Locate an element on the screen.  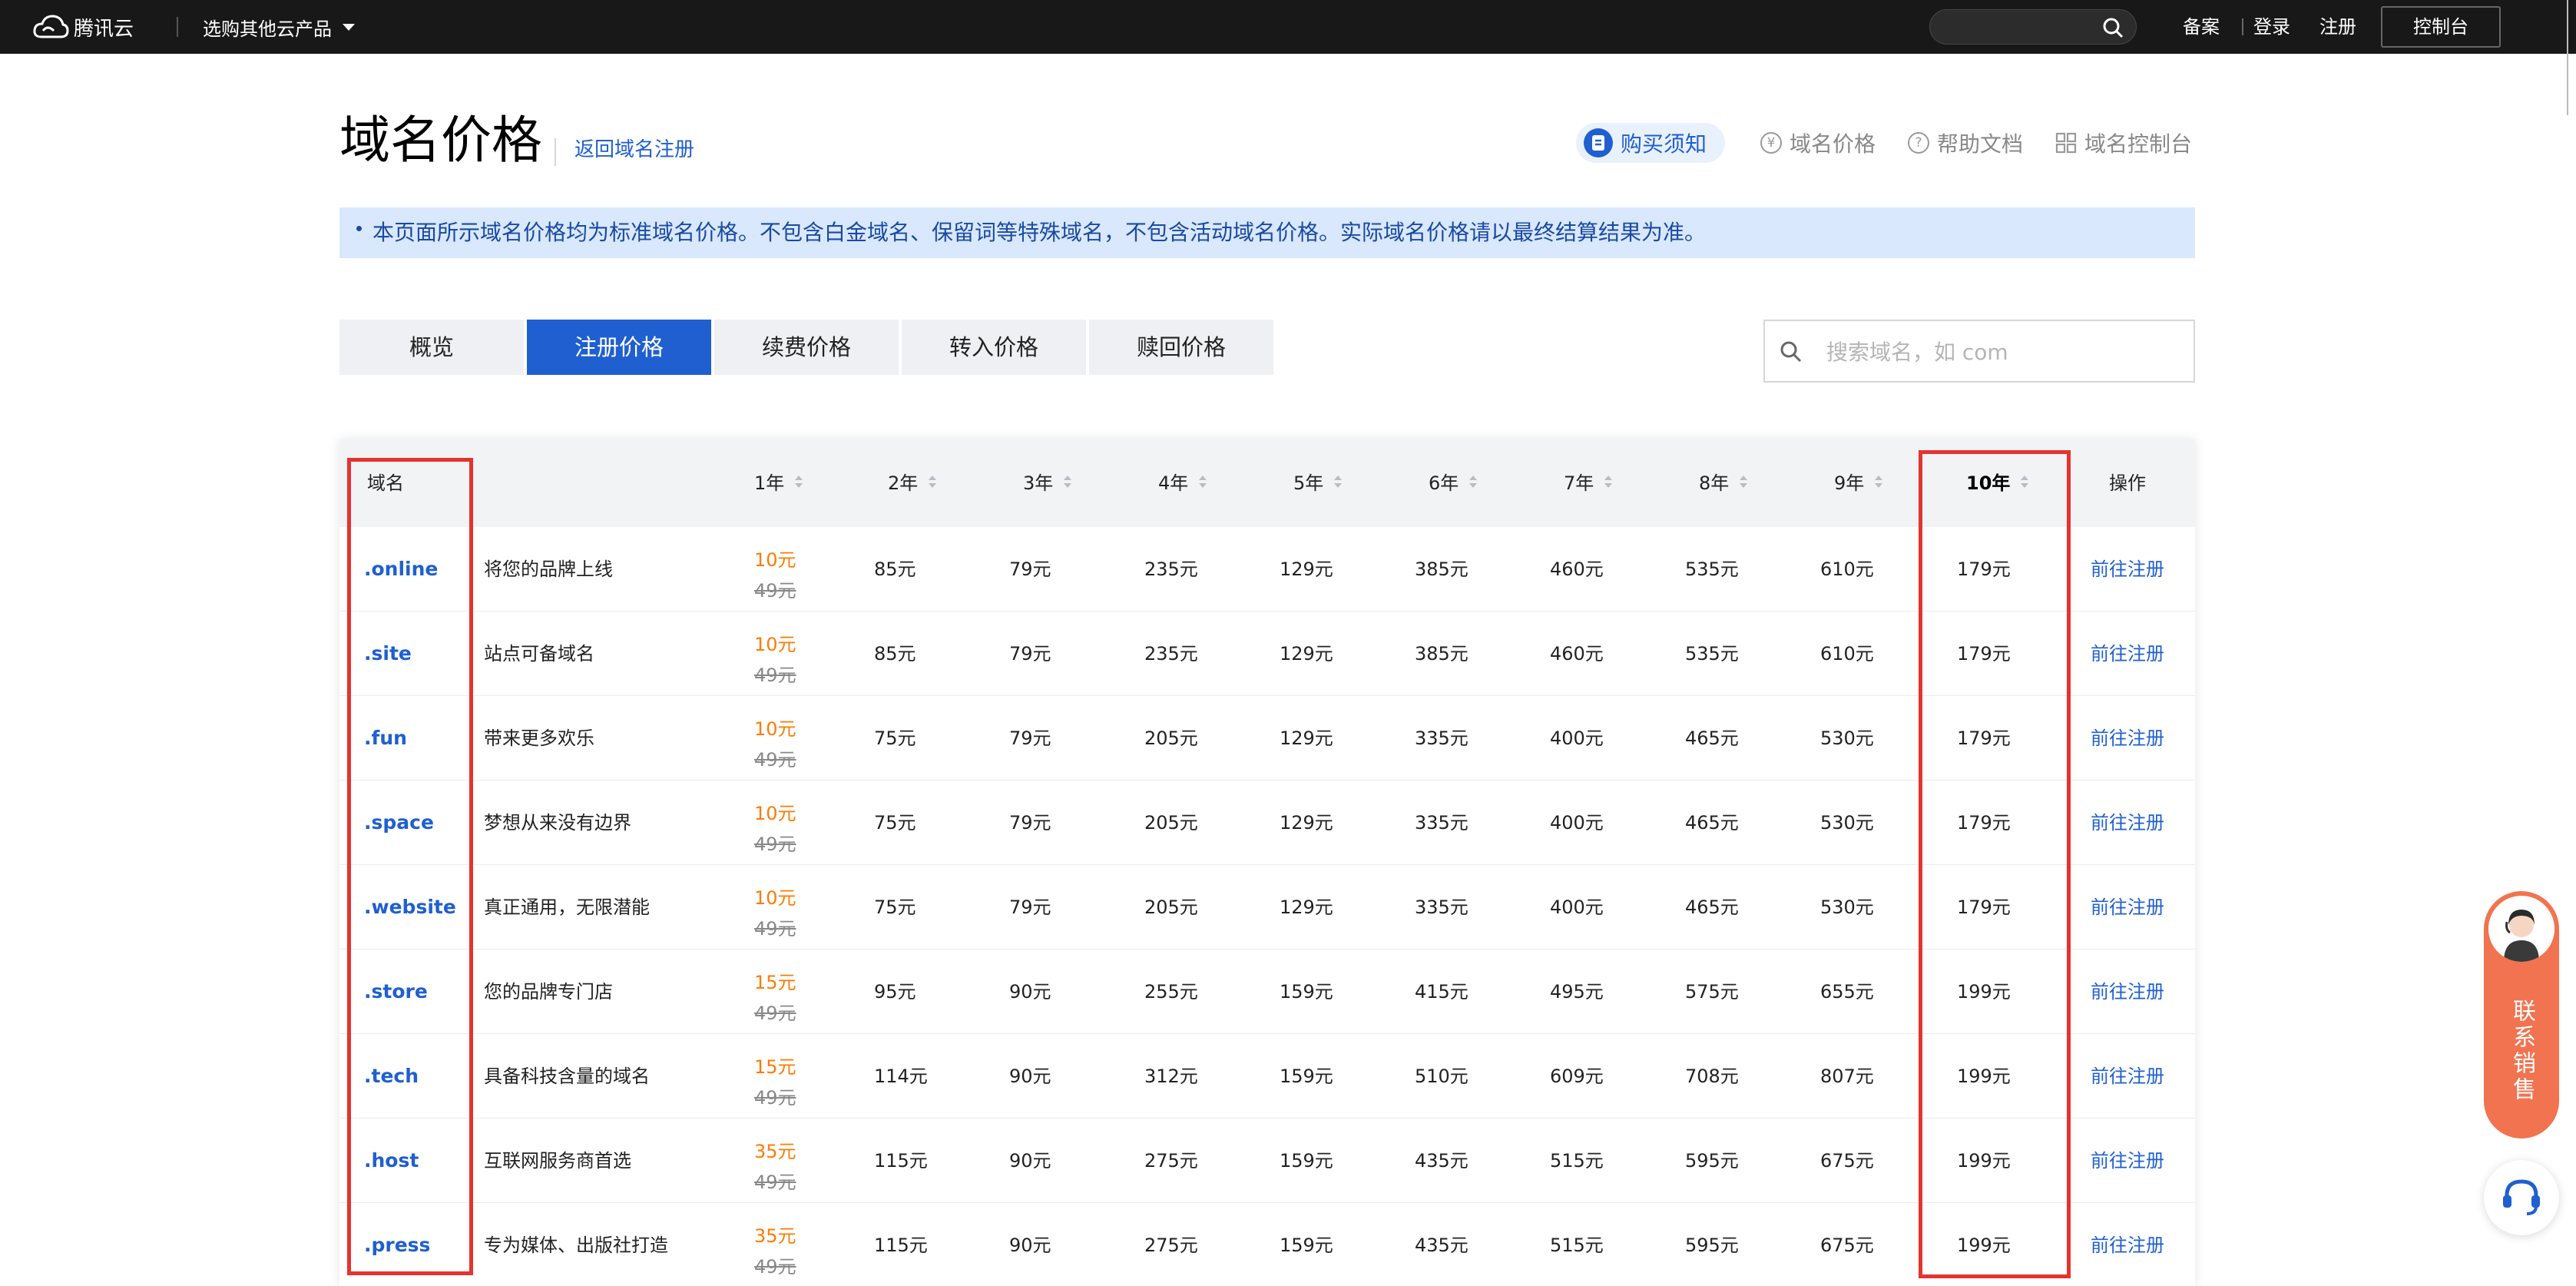
contact-sales-widget: 联系销售 is located at coordinates (2522, 1015).